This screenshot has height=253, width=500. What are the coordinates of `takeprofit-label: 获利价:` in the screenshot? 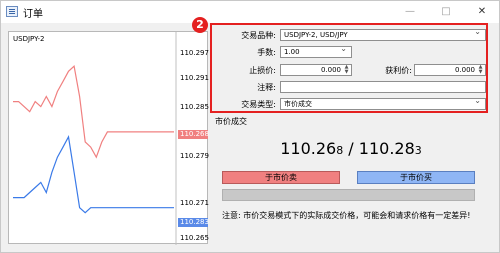 It's located at (398, 70).